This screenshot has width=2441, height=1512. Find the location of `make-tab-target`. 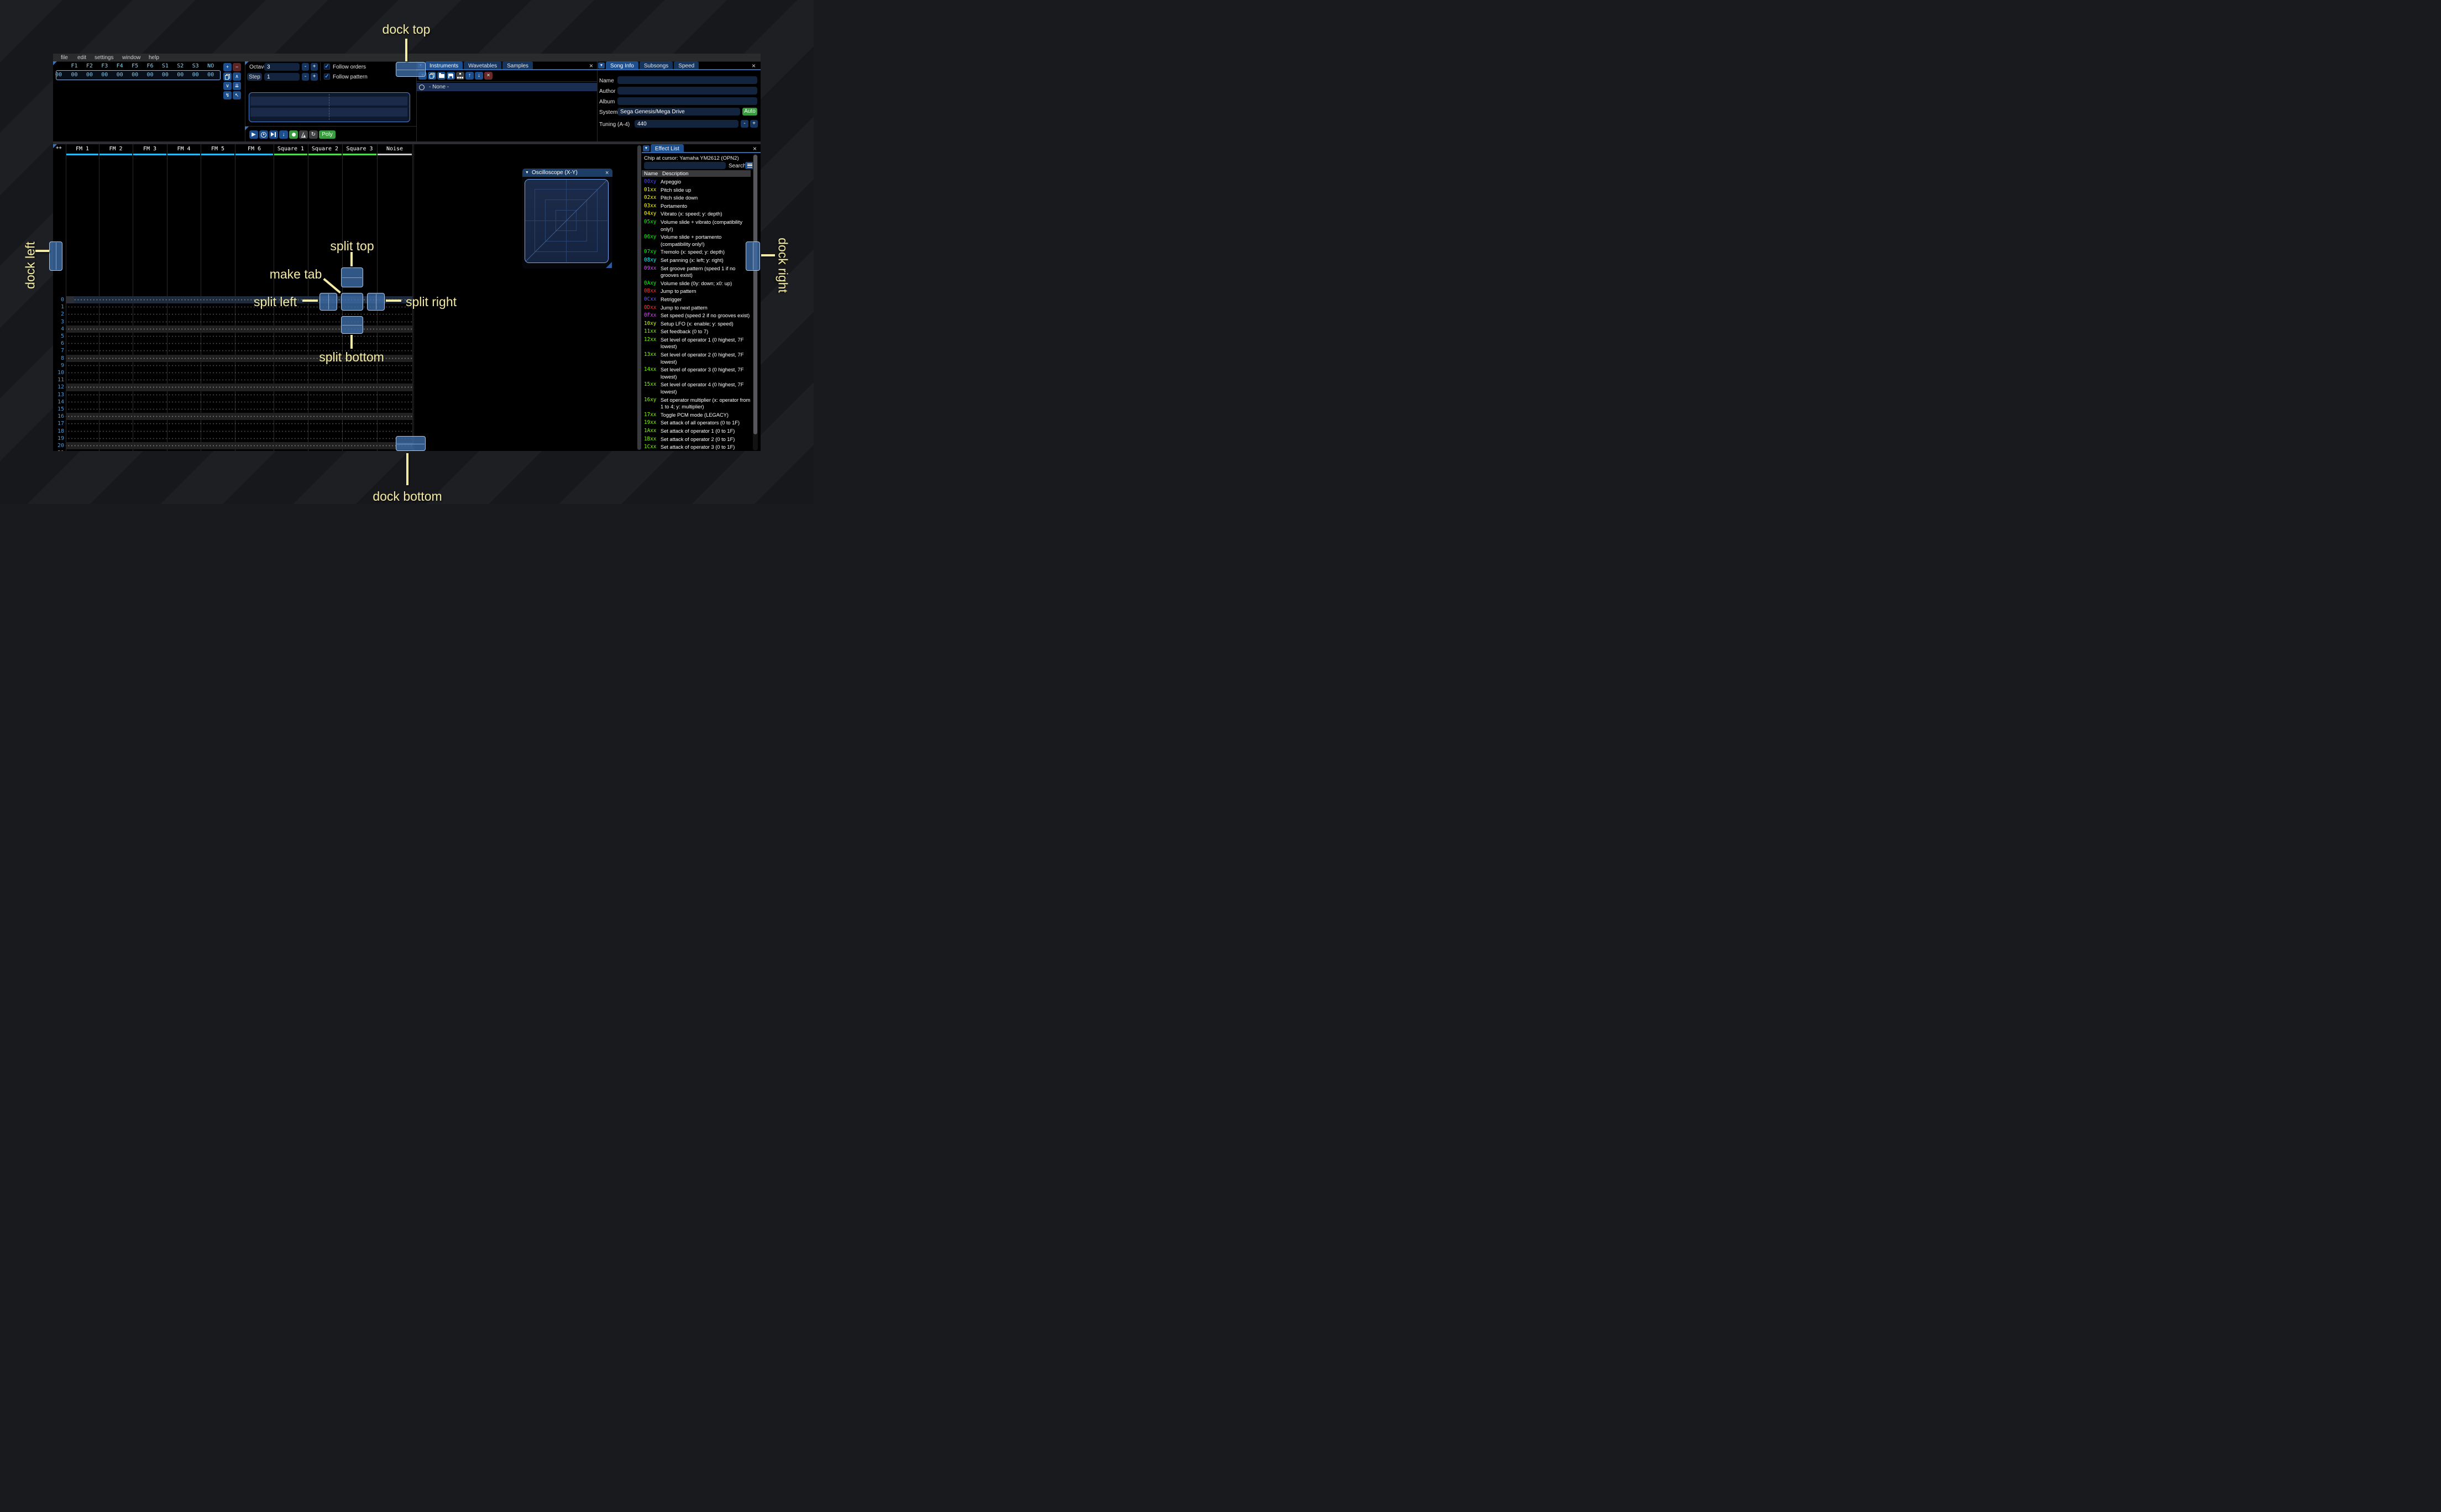

make-tab-target is located at coordinates (352, 302).